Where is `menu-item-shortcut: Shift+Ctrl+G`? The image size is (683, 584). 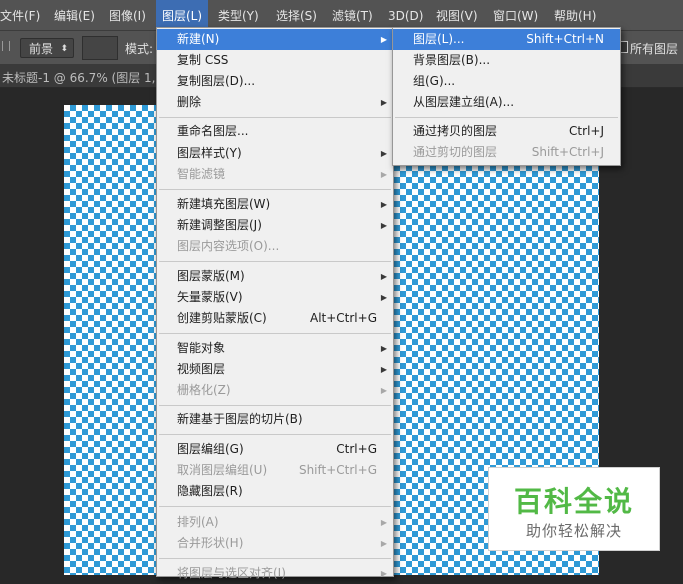
menu-item-shortcut: Shift+Ctrl+G is located at coordinates (337, 470).